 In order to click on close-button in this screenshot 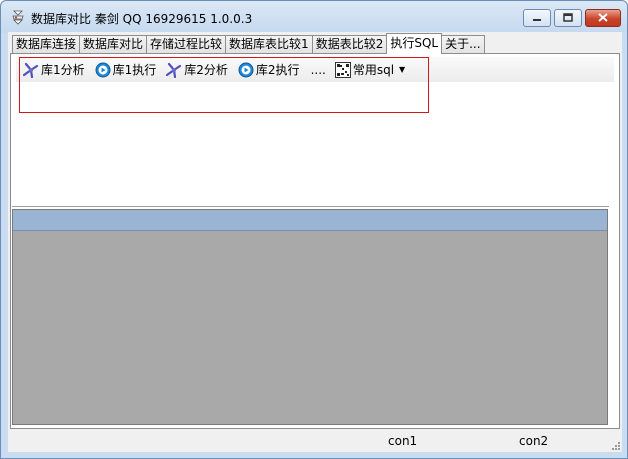, I will do `click(603, 18)`.